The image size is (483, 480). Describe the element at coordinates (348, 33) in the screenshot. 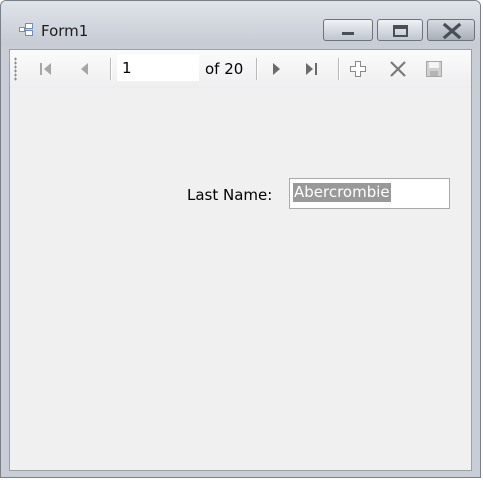

I see `minimize-icon` at that location.